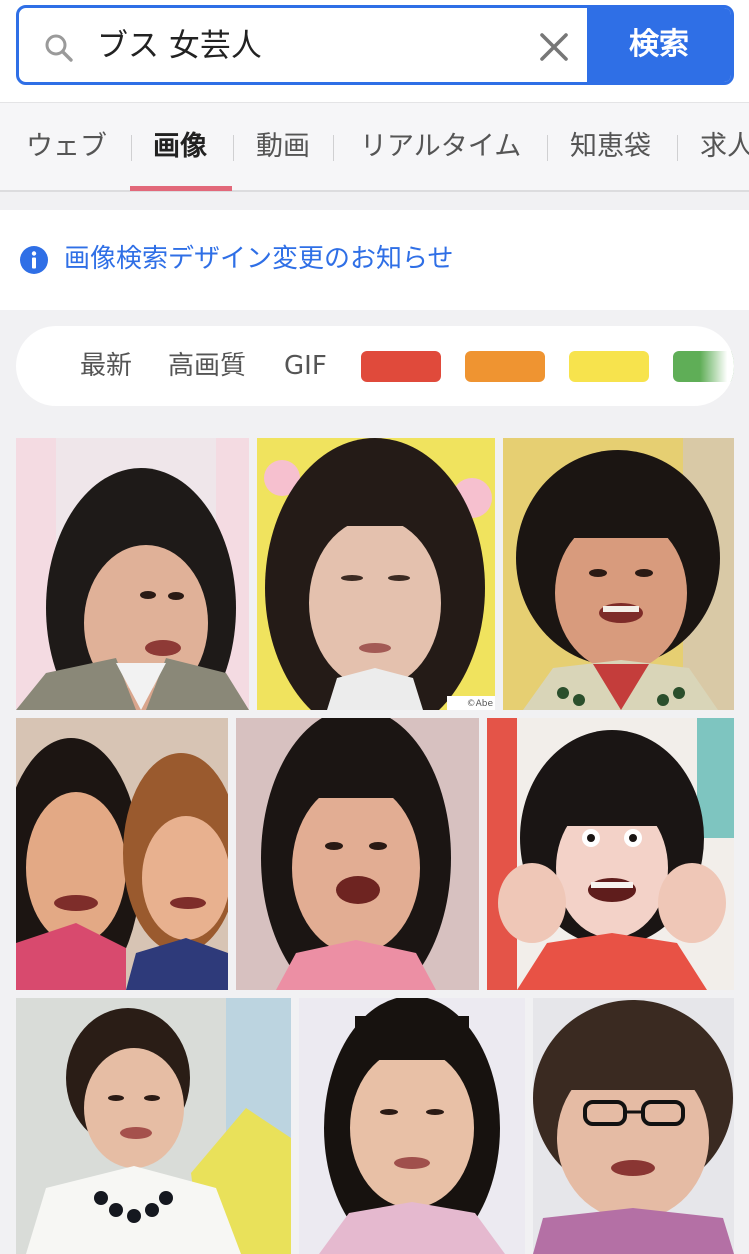 The height and width of the screenshot is (1254, 749). I want to click on search-tabs: ウェブ 画像 動画 リアルタイム 知恵袋 求人, so click(374, 147).